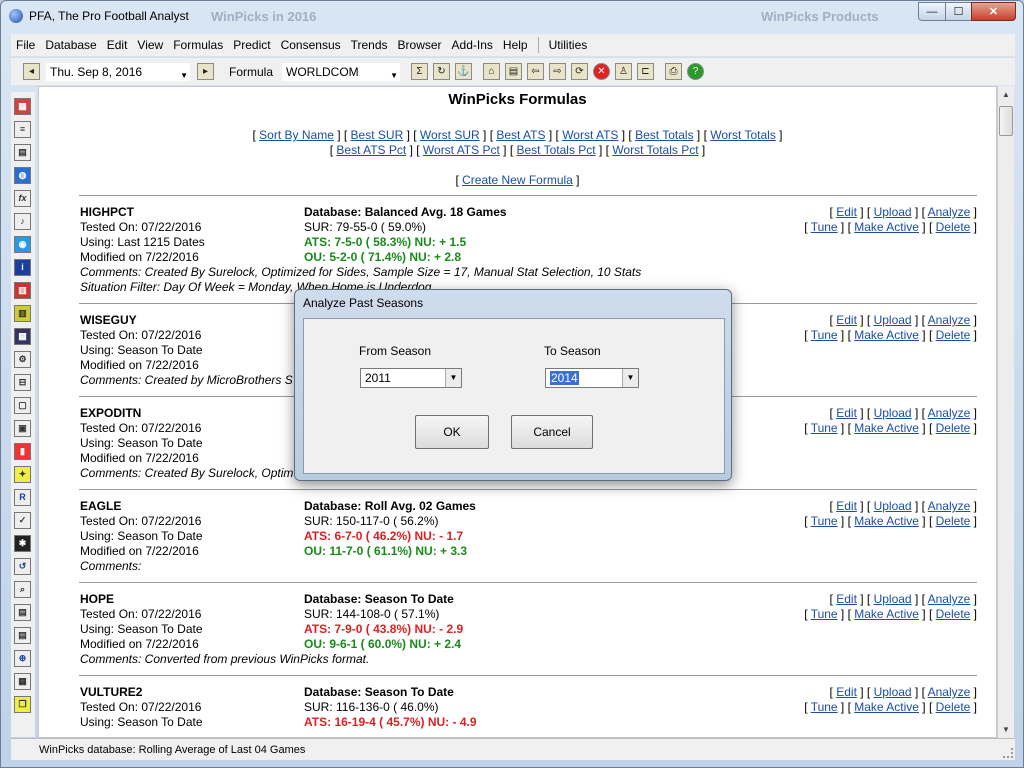  What do you see at coordinates (117, 45) in the screenshot?
I see `menu-edit: Edit` at bounding box center [117, 45].